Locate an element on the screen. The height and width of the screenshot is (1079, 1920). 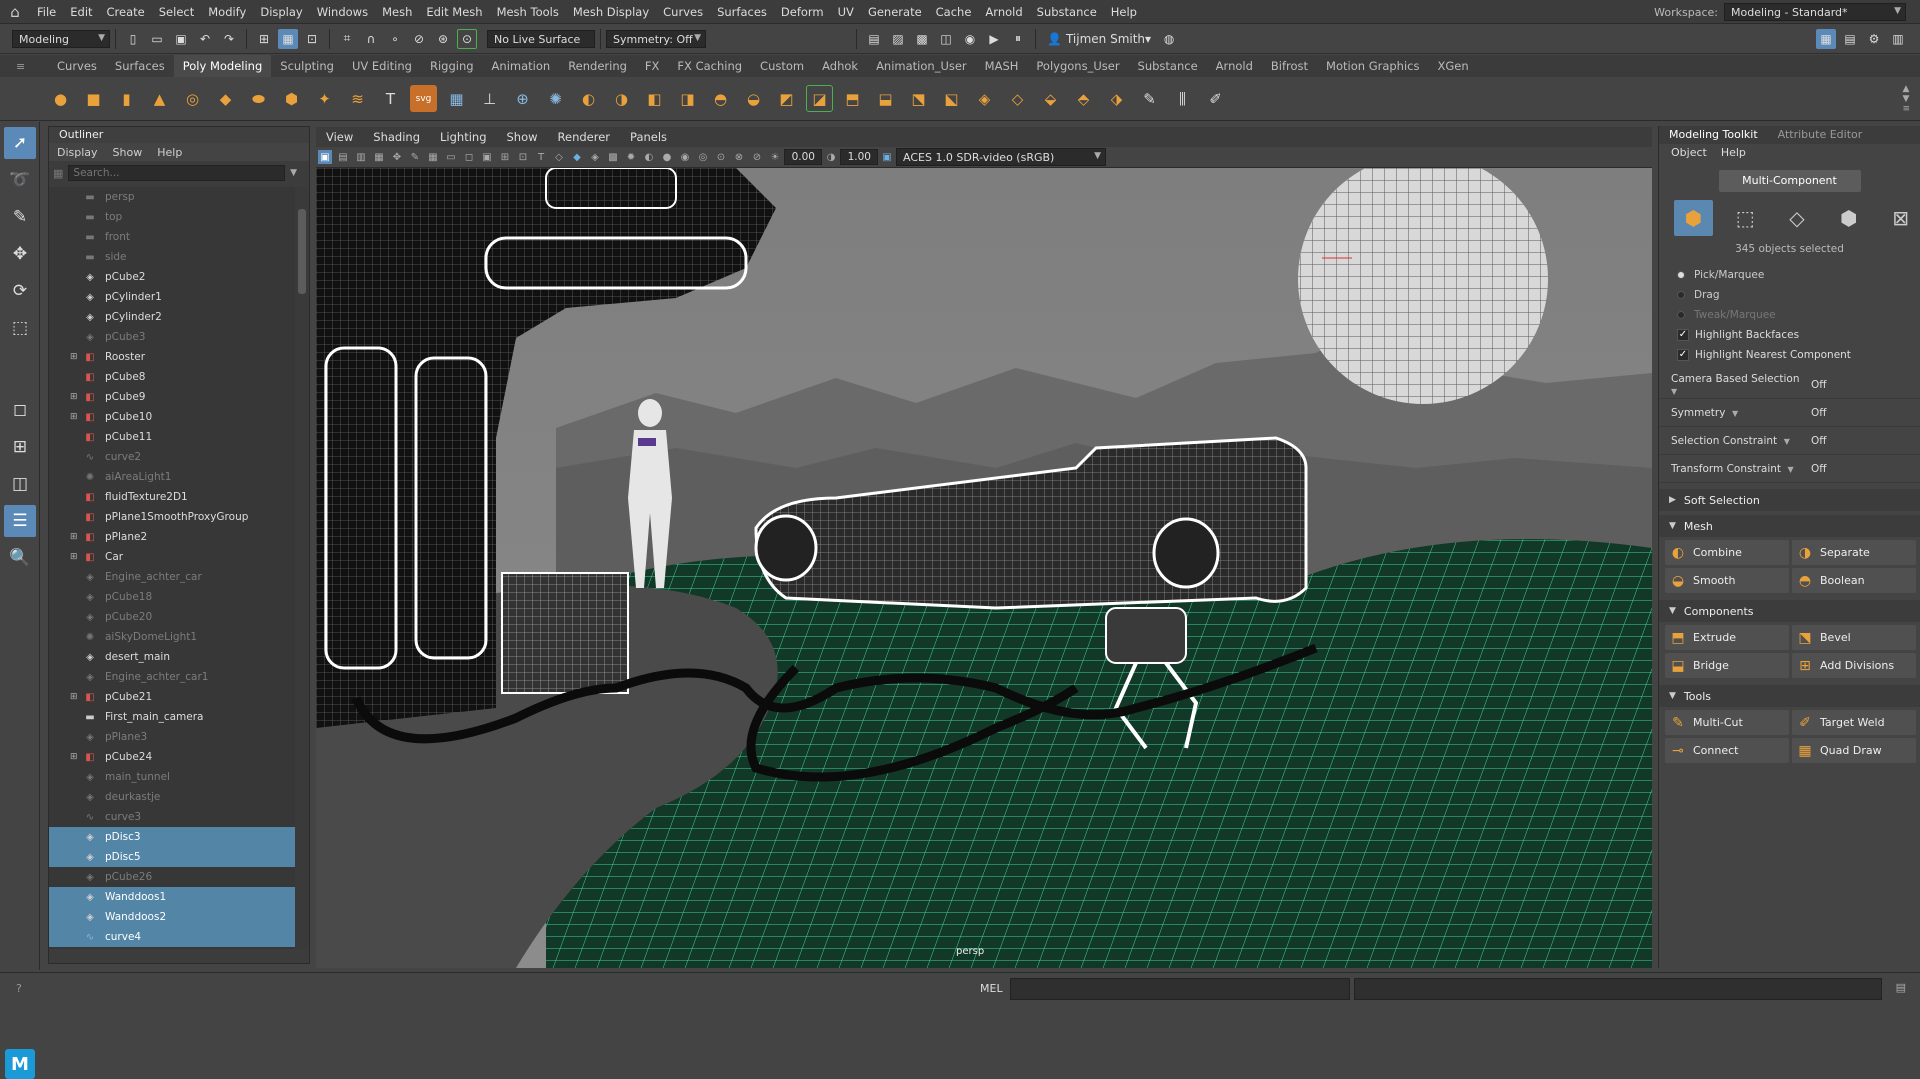
snap-align-icon: ⊥ is located at coordinates (489, 98).